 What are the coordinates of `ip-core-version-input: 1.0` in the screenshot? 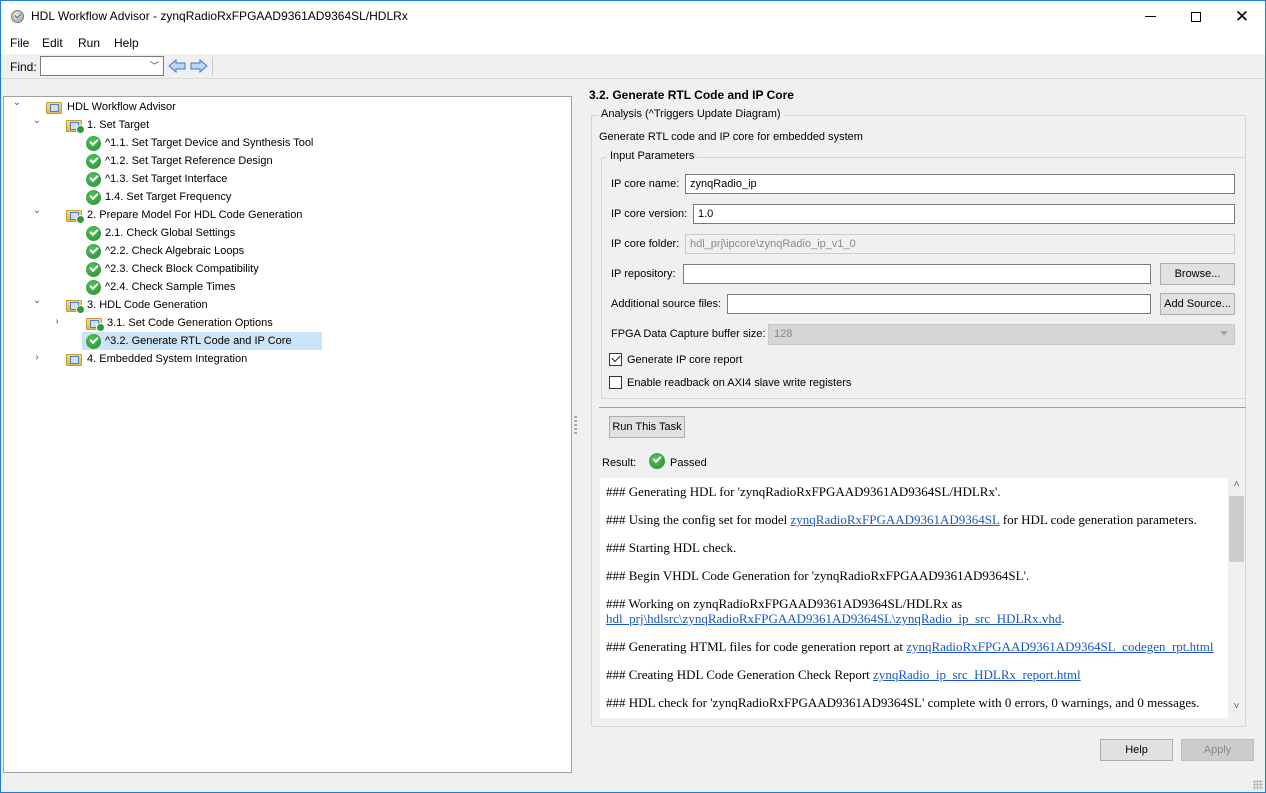 It's located at (964, 214).